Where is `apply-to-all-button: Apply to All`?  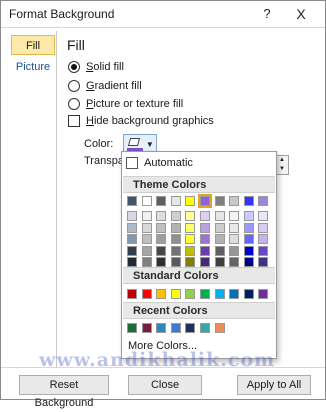
apply-to-all-button: Apply to All is located at coordinates (274, 385).